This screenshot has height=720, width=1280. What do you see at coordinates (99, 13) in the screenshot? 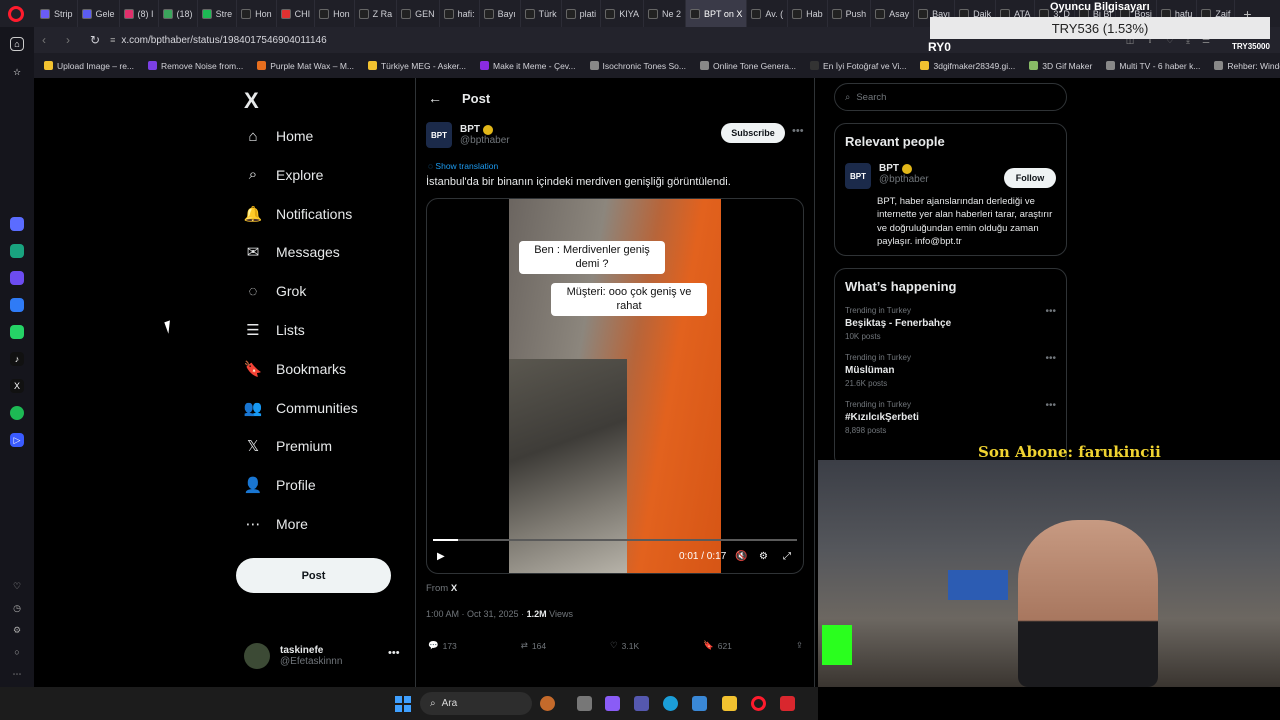
I see `browser-tab: Gele` at bounding box center [99, 13].